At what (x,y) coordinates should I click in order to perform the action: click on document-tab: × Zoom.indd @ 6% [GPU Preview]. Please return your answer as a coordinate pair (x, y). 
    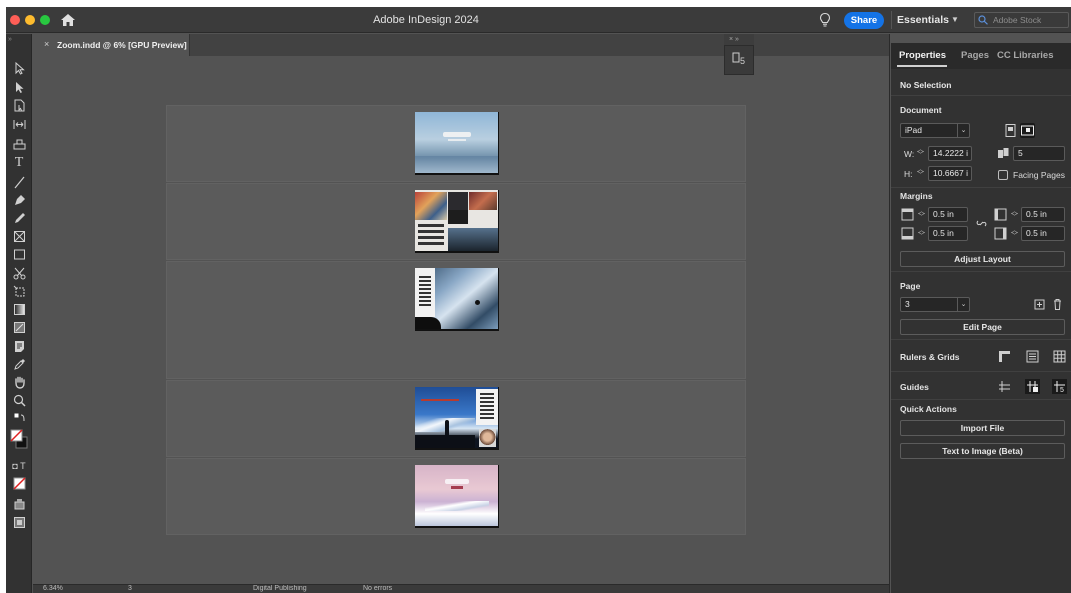
    Looking at the image, I should click on (111, 45).